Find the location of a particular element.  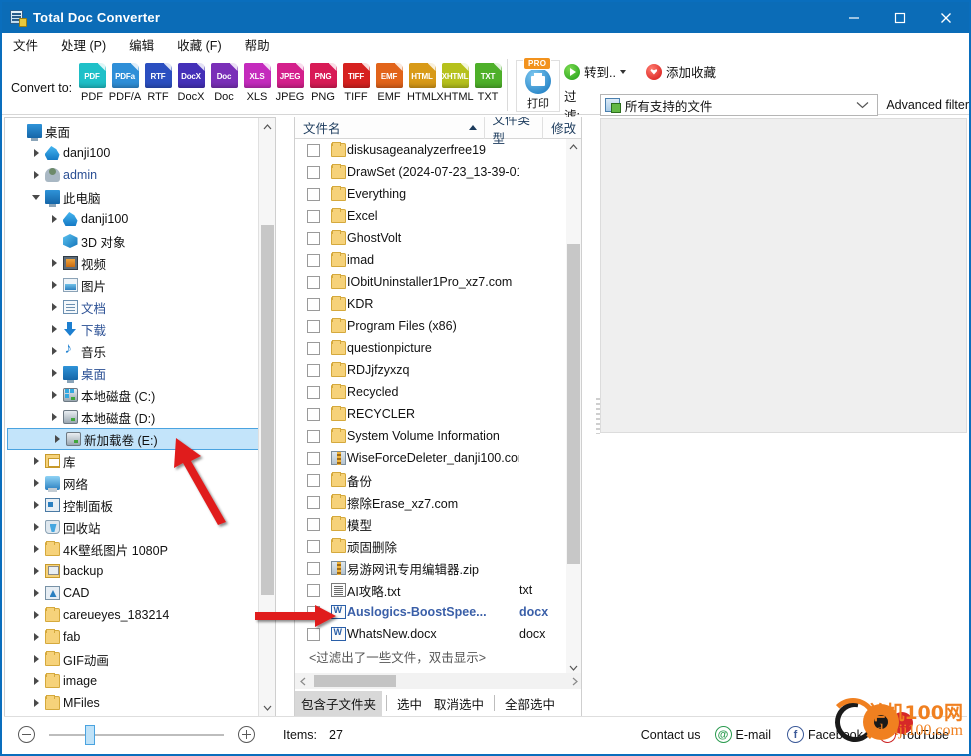

tree-scrollbar is located at coordinates (266, 417).